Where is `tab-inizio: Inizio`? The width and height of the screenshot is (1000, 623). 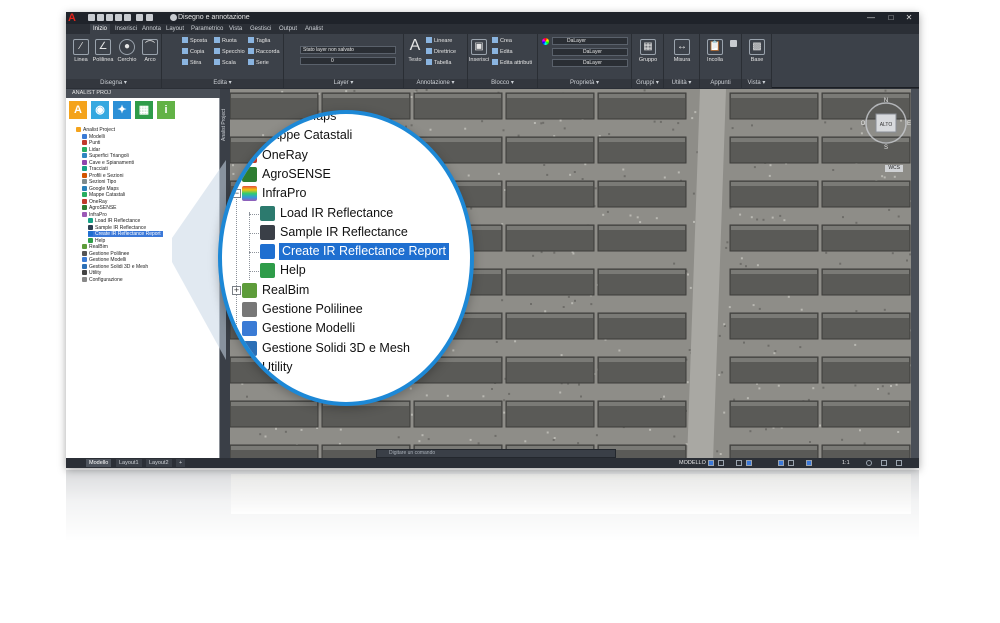
tab-inizio: Inizio is located at coordinates (100, 29).